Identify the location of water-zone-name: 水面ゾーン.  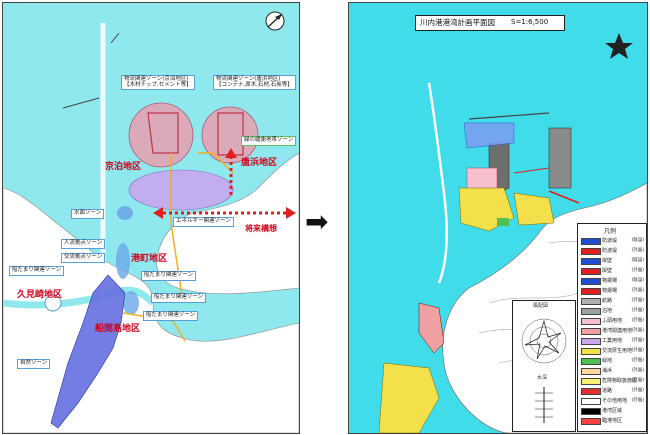
(88, 213).